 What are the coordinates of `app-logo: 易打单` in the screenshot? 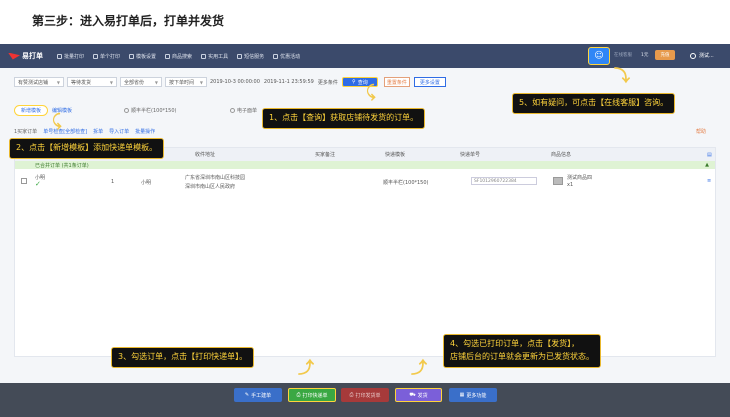 It's located at (28, 56).